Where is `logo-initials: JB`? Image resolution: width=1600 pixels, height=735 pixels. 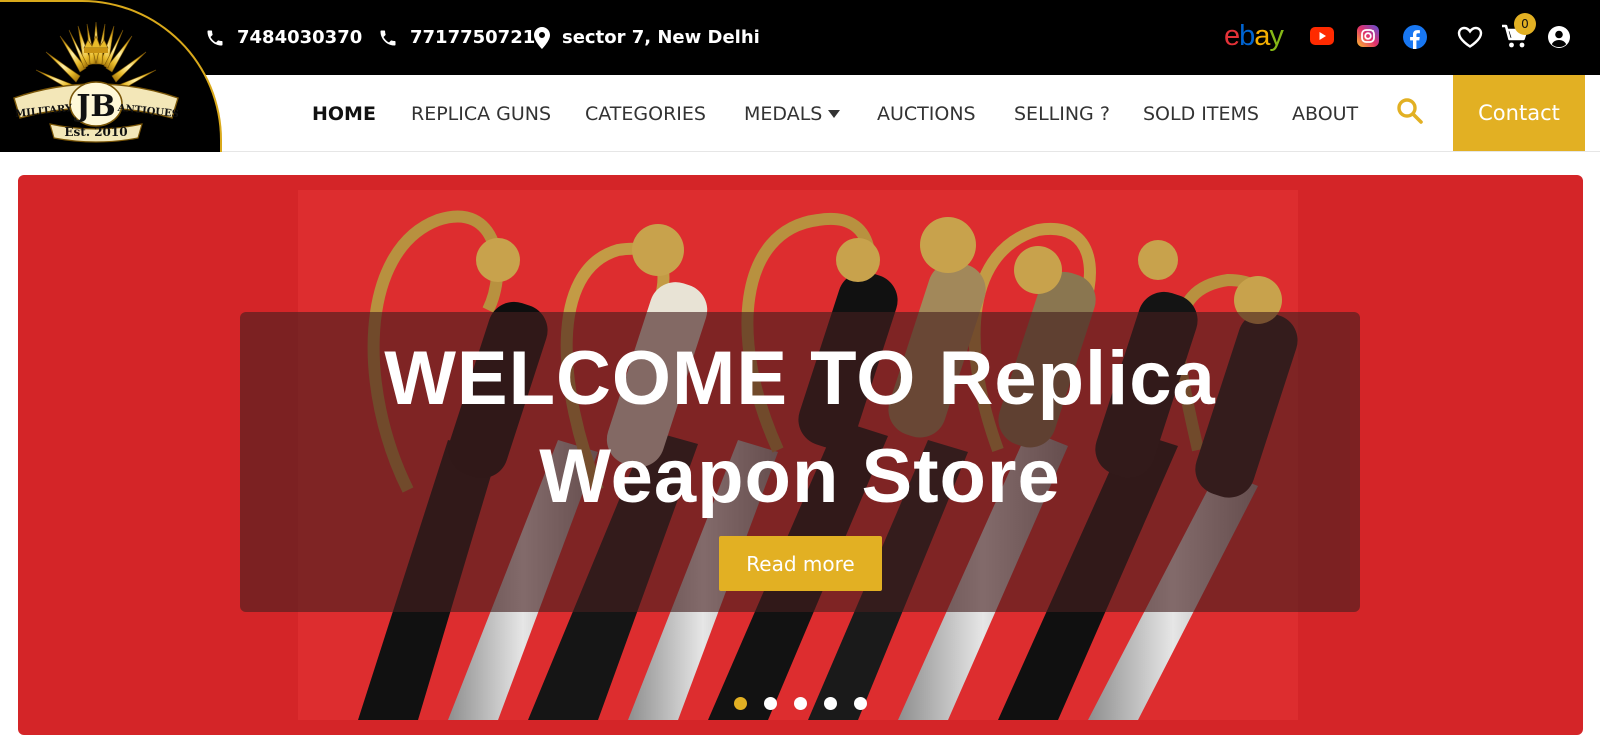
logo-initials: JB is located at coordinates (94, 106).